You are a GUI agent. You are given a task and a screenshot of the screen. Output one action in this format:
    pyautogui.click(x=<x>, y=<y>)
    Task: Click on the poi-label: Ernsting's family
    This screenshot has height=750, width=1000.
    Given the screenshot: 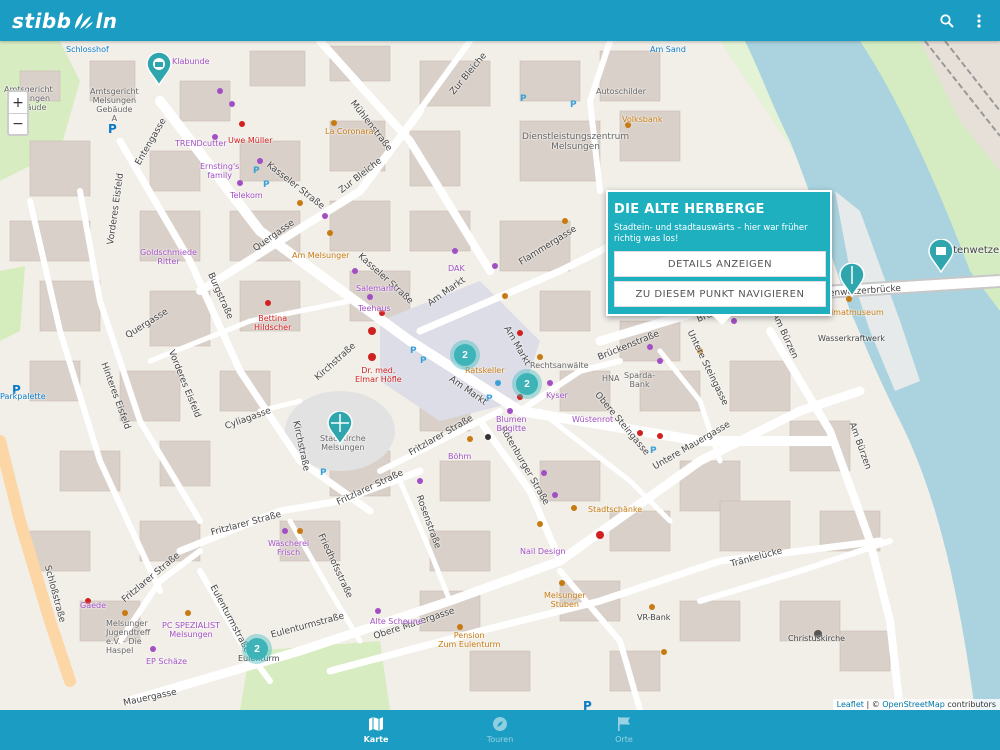 What is the action you would take?
    pyautogui.click(x=219, y=171)
    